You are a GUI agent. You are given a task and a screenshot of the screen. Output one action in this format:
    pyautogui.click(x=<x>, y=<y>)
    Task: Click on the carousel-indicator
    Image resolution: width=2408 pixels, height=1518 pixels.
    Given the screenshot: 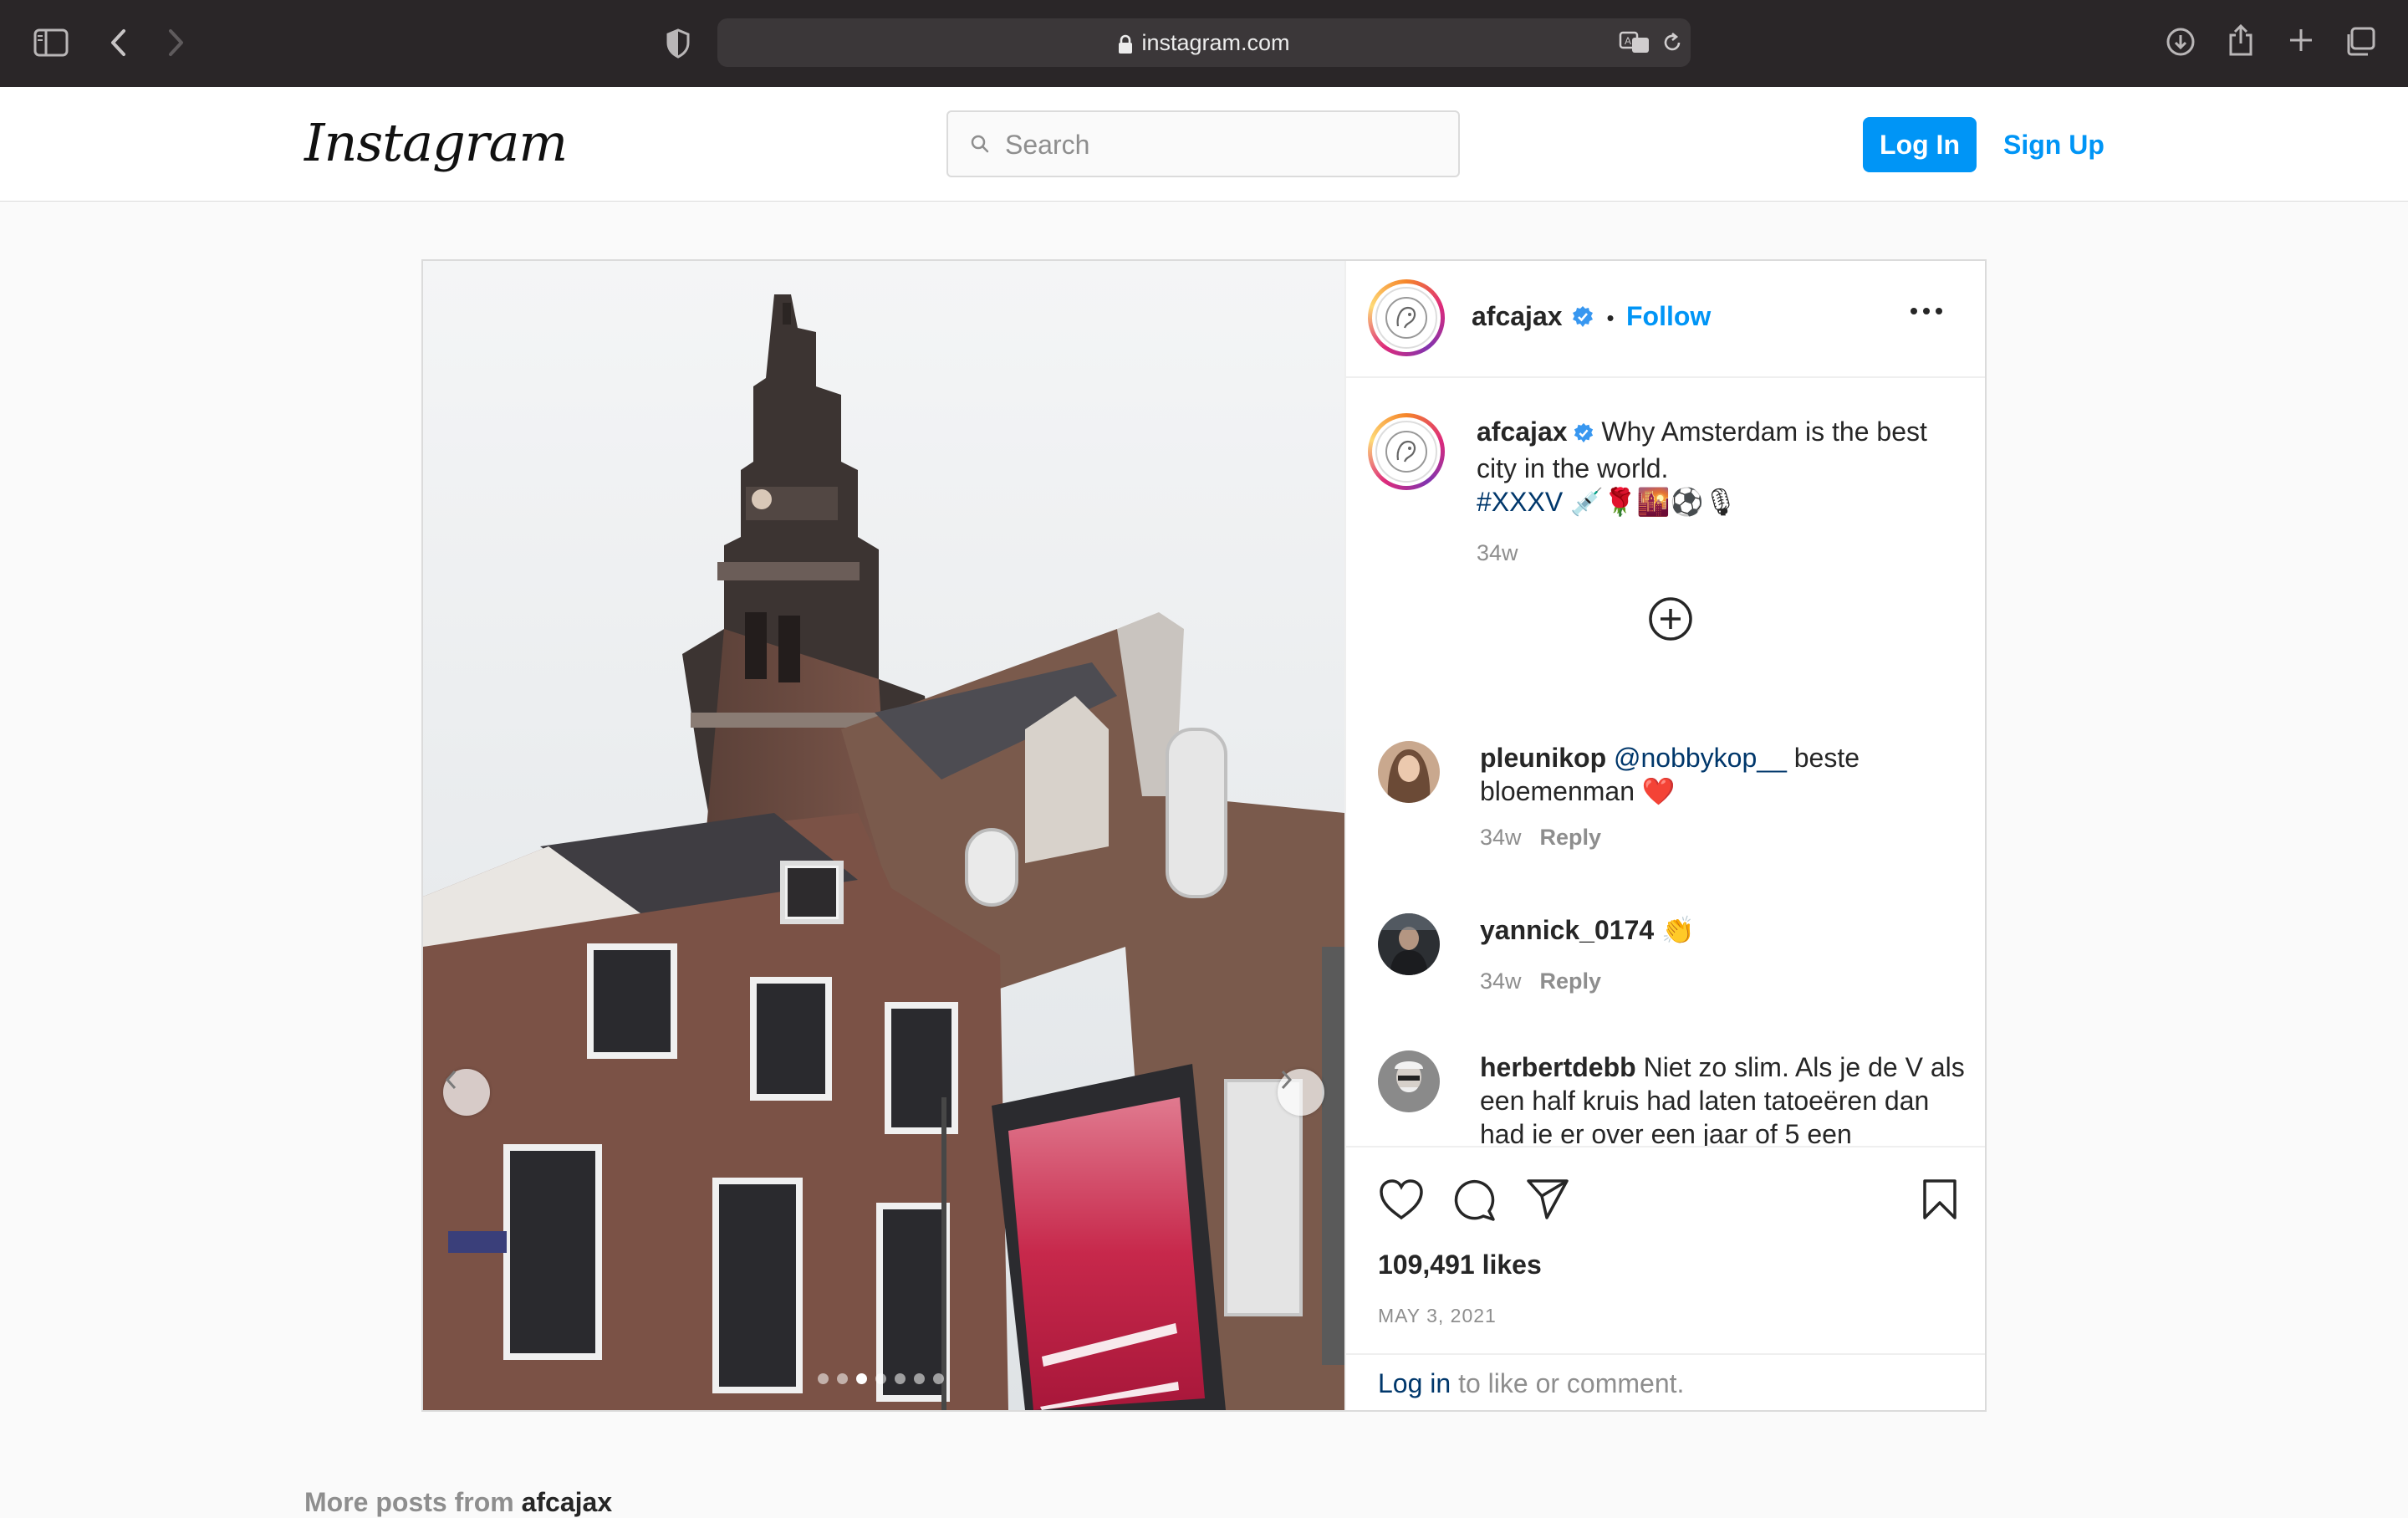 What is the action you would take?
    pyautogui.click(x=881, y=1379)
    